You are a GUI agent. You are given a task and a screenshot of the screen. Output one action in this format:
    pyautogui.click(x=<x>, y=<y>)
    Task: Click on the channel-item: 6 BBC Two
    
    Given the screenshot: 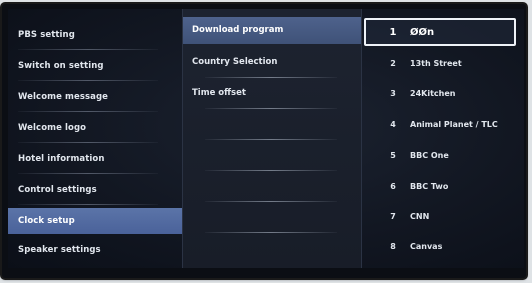 What is the action you would take?
    pyautogui.click(x=441, y=187)
    